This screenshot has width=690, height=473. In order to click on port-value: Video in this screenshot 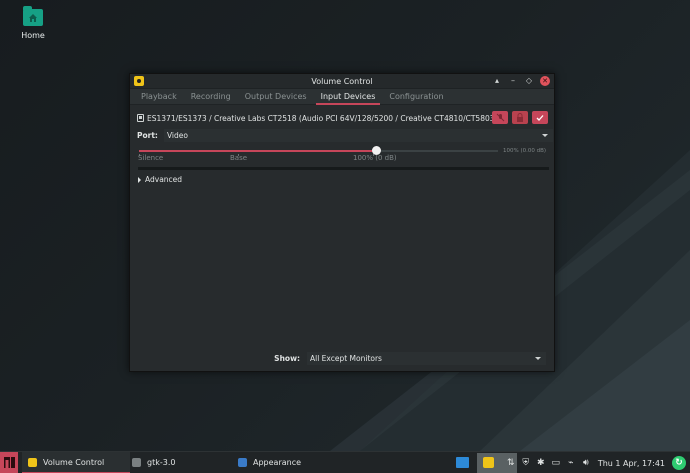, I will do `click(177, 135)`.